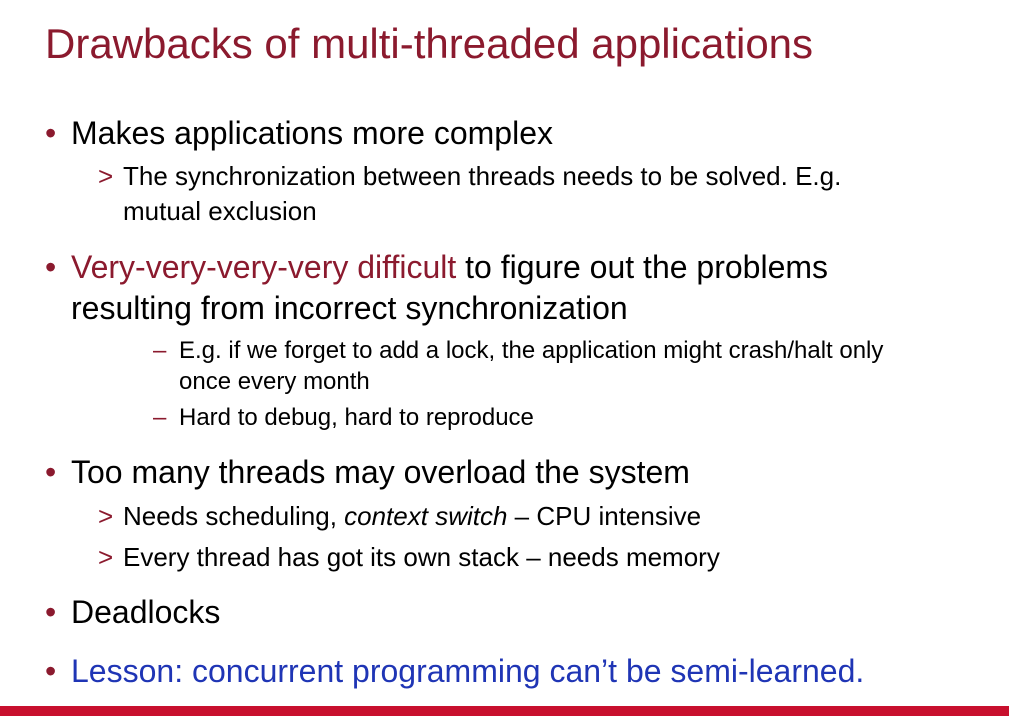 This screenshot has height=716, width=1009. What do you see at coordinates (429, 43) in the screenshot?
I see `slide-title: Drawbacks of multi-threaded applications` at bounding box center [429, 43].